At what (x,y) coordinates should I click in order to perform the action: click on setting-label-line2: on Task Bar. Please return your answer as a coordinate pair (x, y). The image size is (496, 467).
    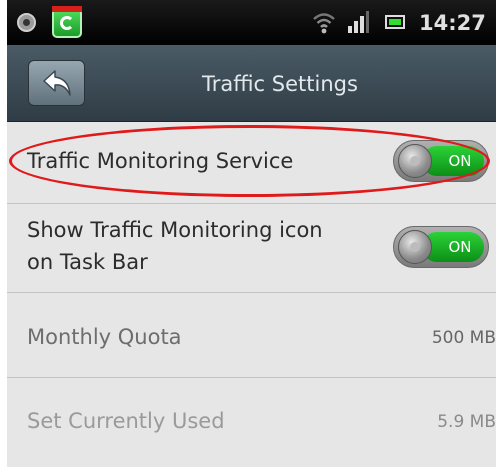
    Looking at the image, I should click on (87, 262).